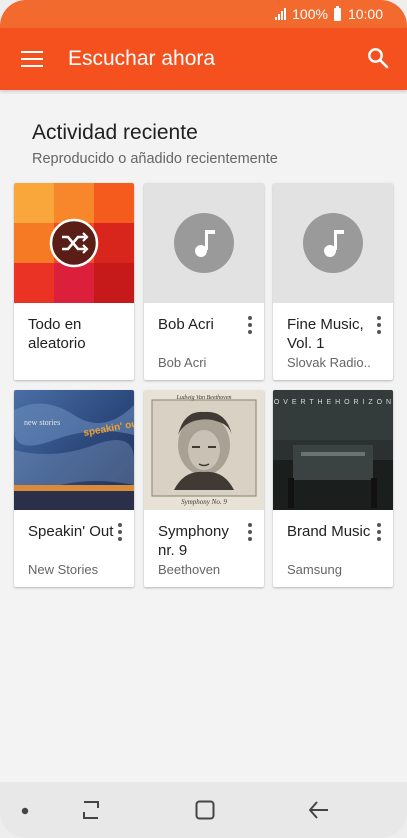  What do you see at coordinates (193, 541) in the screenshot?
I see `card-title: Symphony nr. 9` at bounding box center [193, 541].